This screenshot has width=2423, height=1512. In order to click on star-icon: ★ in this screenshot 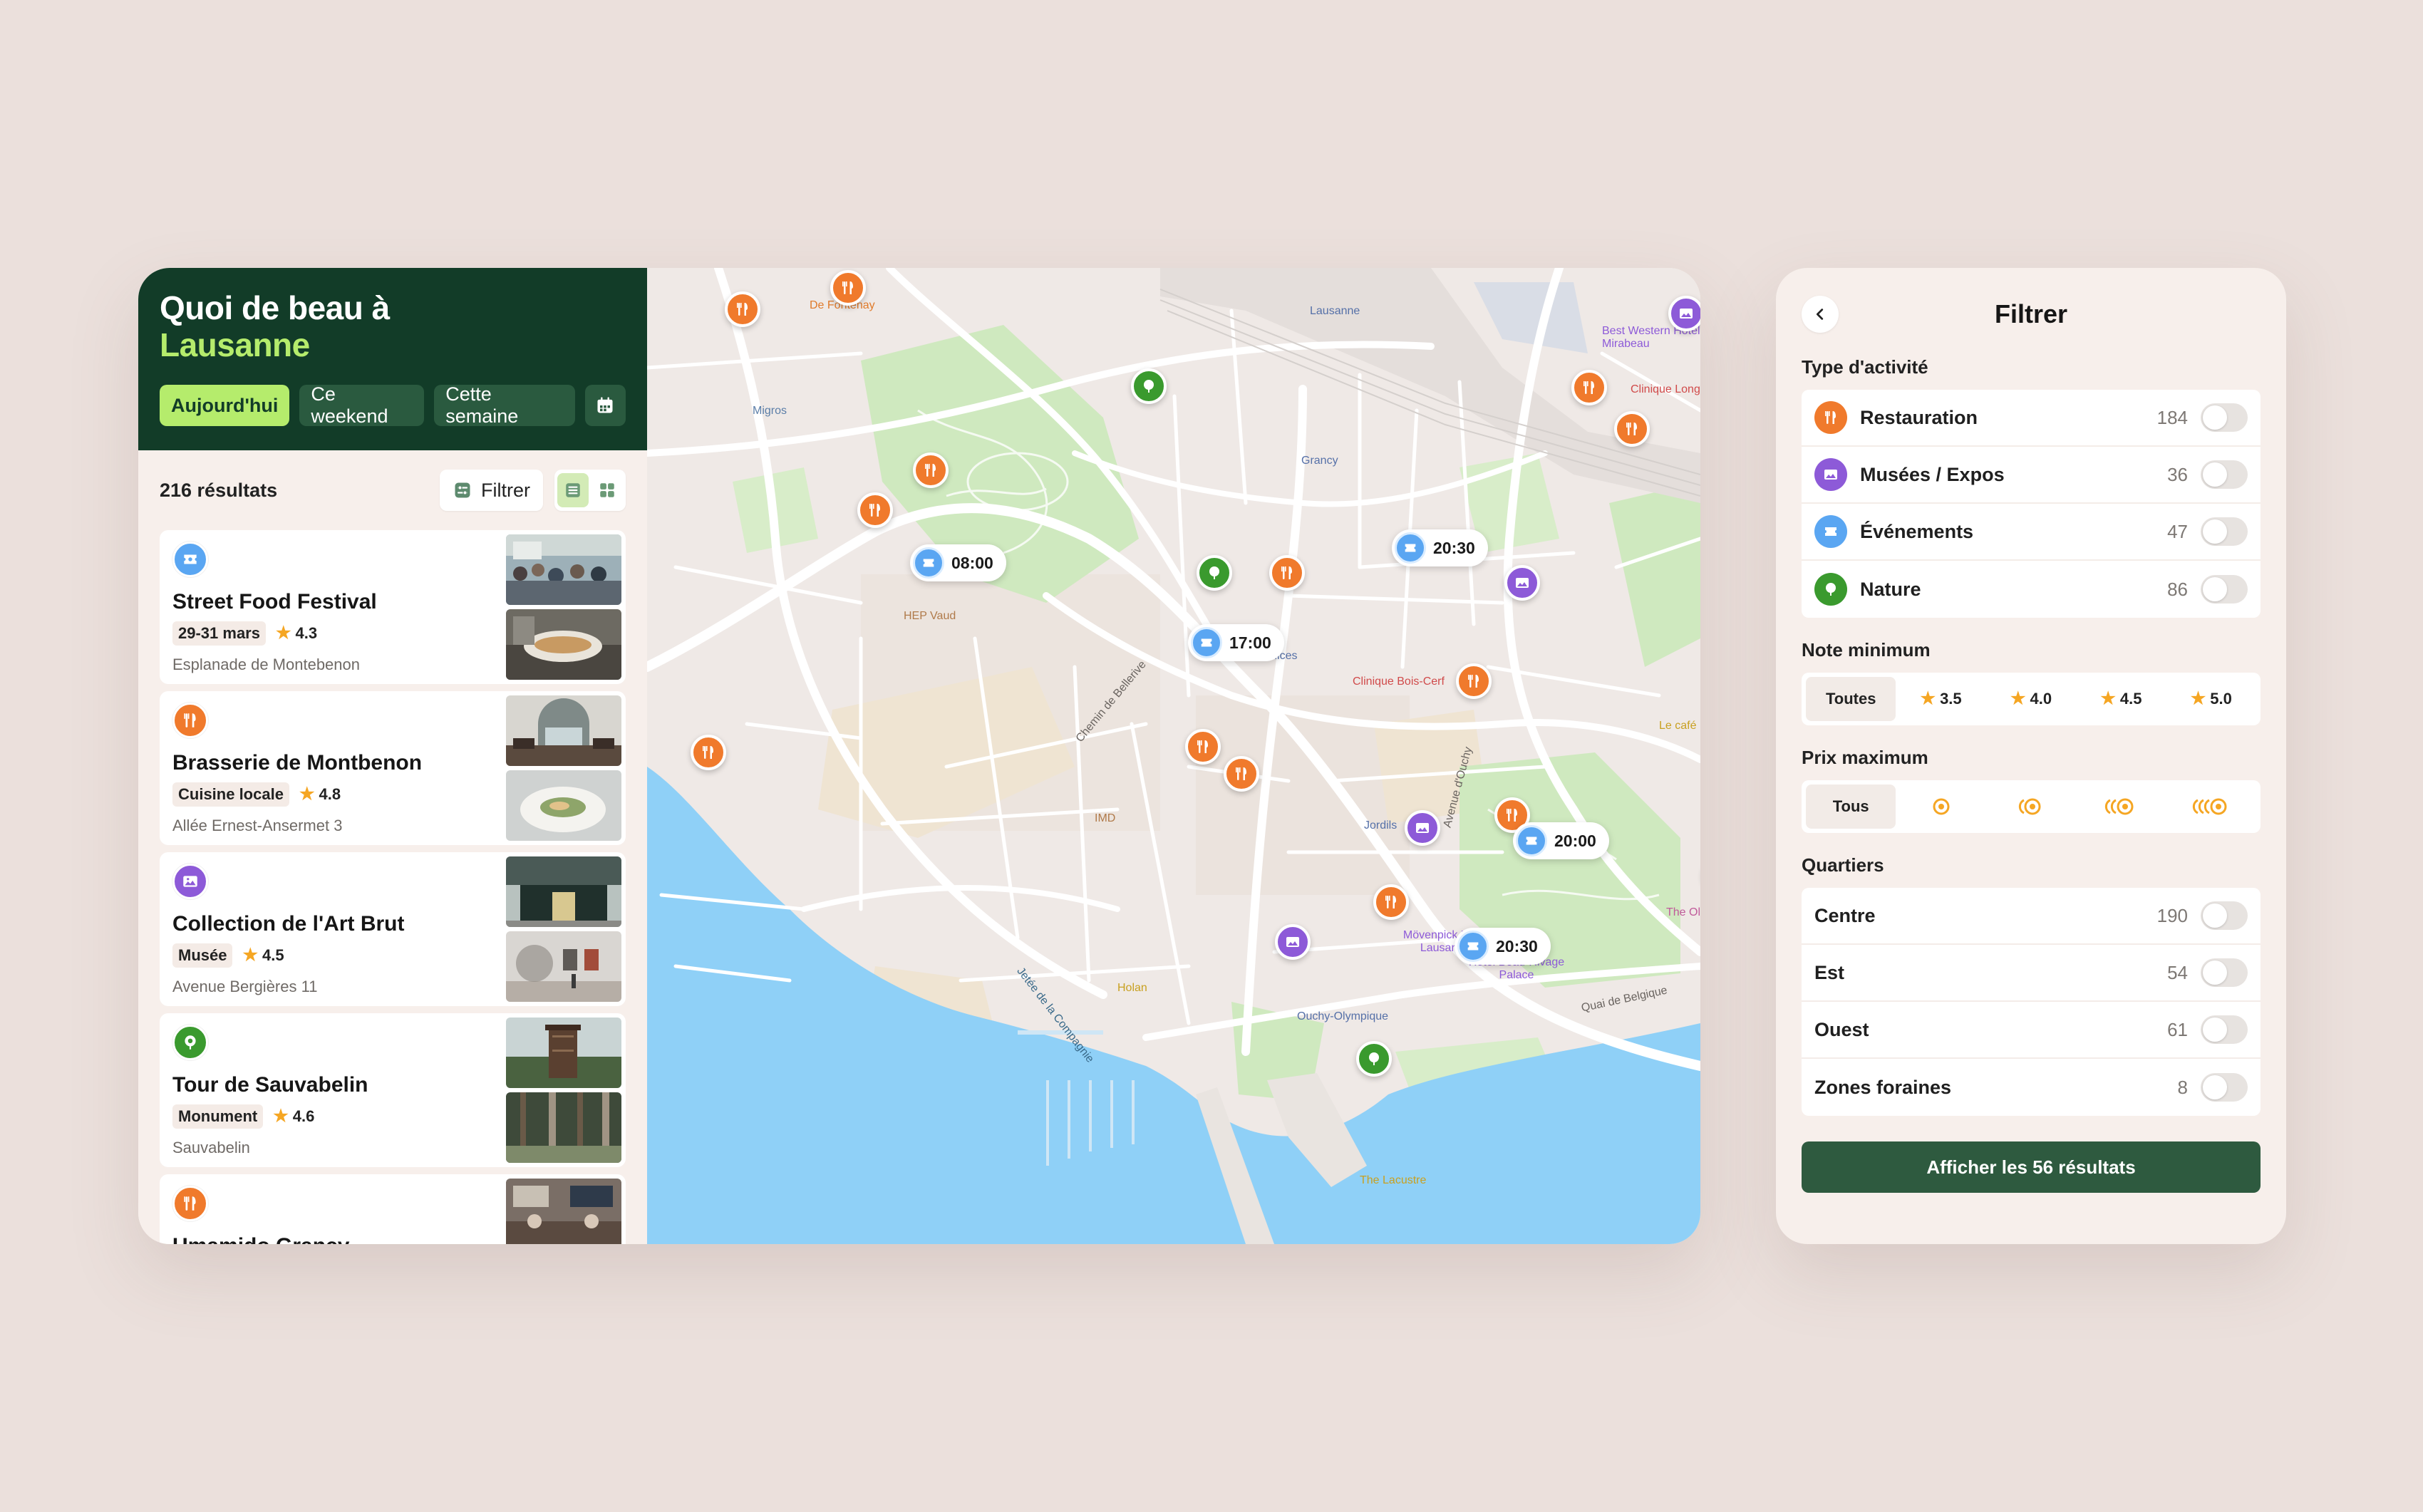, I will do `click(250, 955)`.